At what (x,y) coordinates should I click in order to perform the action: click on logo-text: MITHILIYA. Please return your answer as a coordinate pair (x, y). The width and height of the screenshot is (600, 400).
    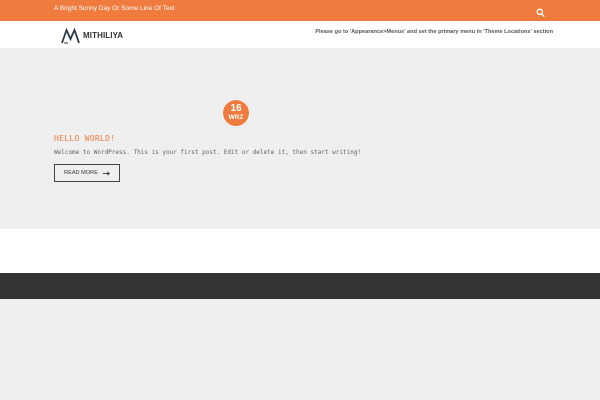
    Looking at the image, I should click on (103, 35).